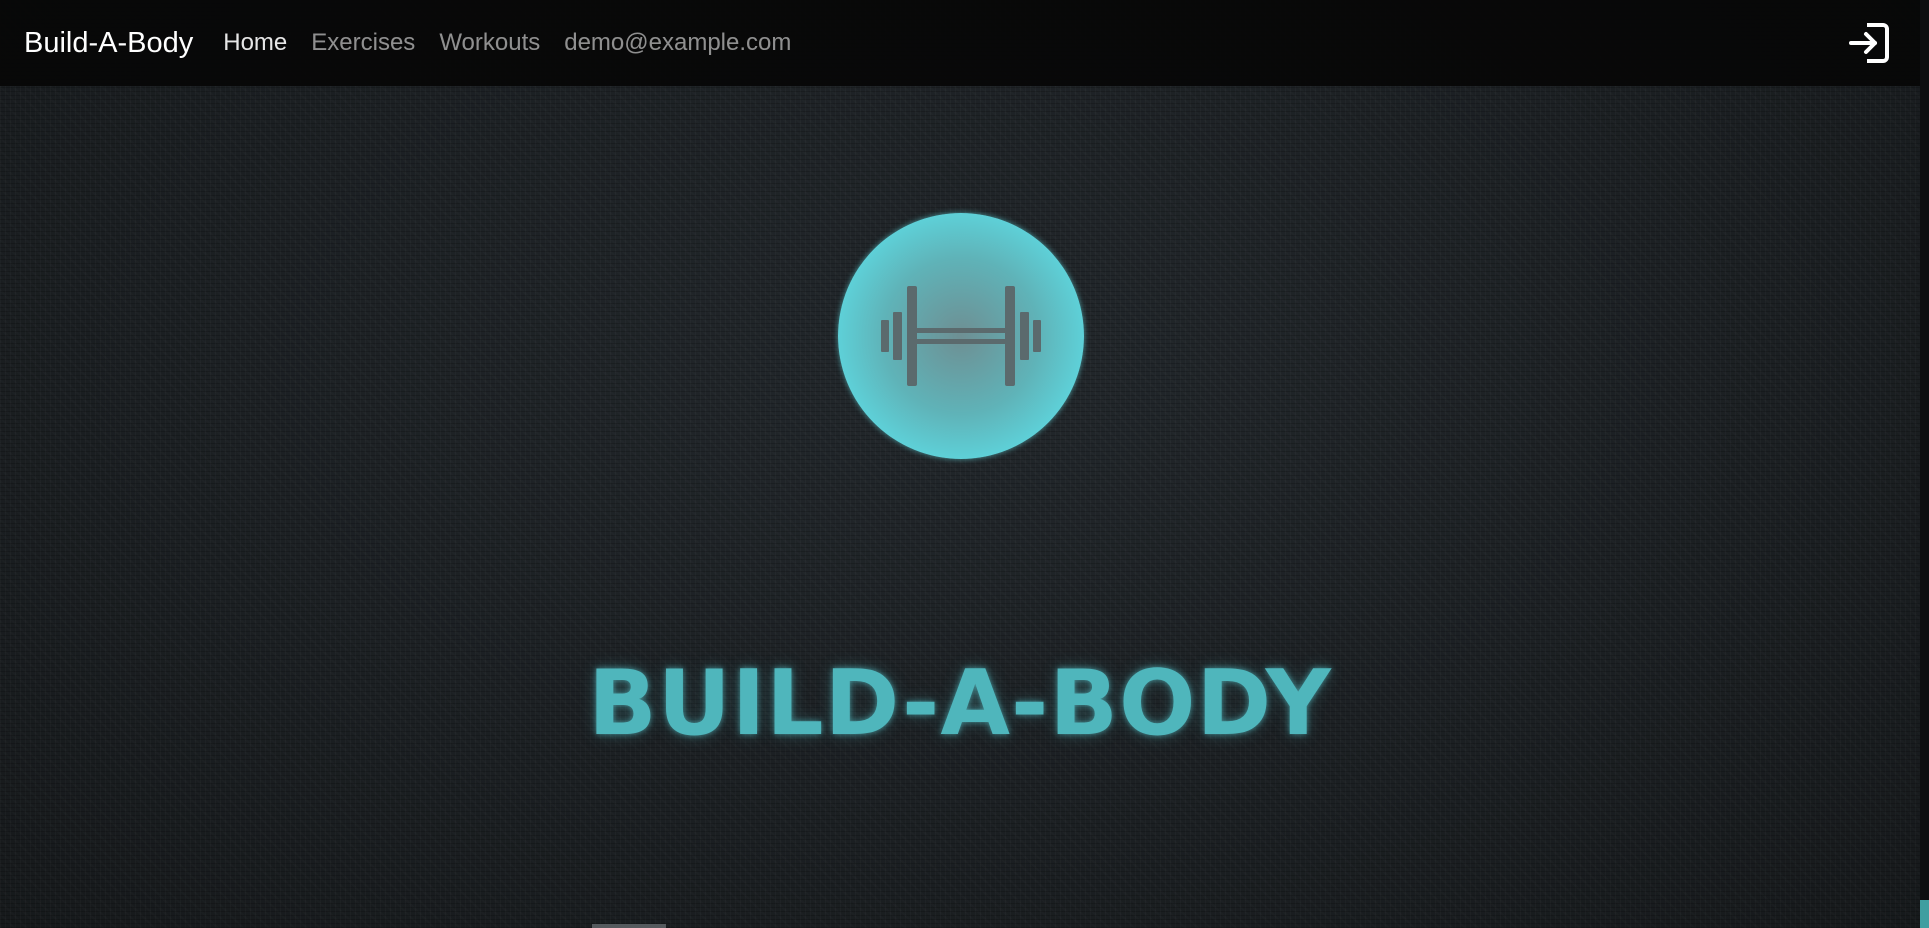 The height and width of the screenshot is (928, 1929). Describe the element at coordinates (678, 42) in the screenshot. I see `user-email: demo@example.com` at that location.